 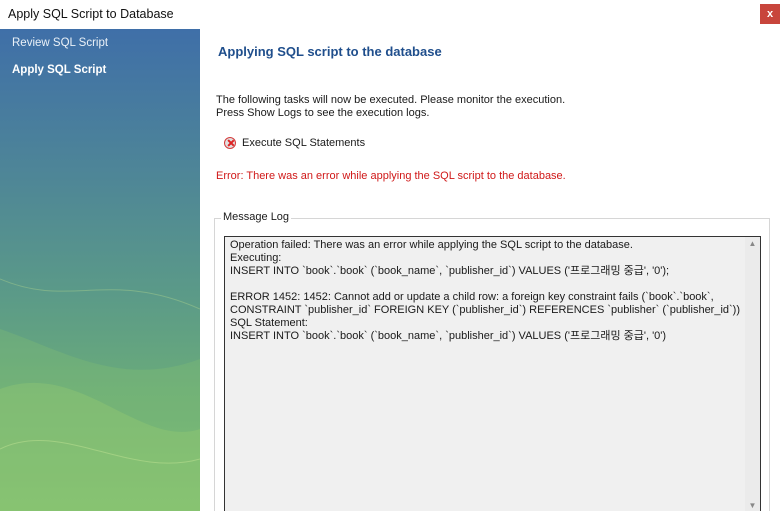 I want to click on vertical-scrollbar: ▲ ▼, so click(x=752, y=374).